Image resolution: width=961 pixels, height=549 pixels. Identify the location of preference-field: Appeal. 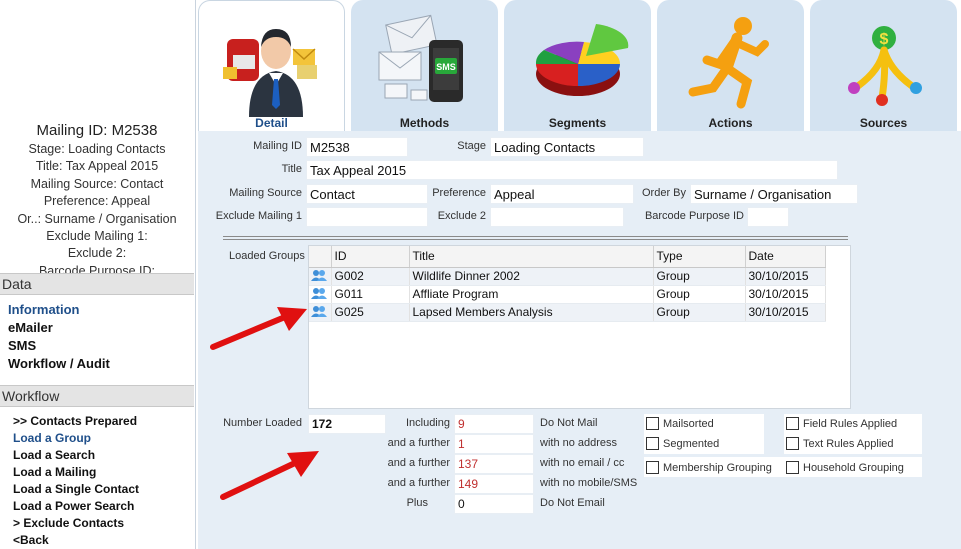
(562, 194).